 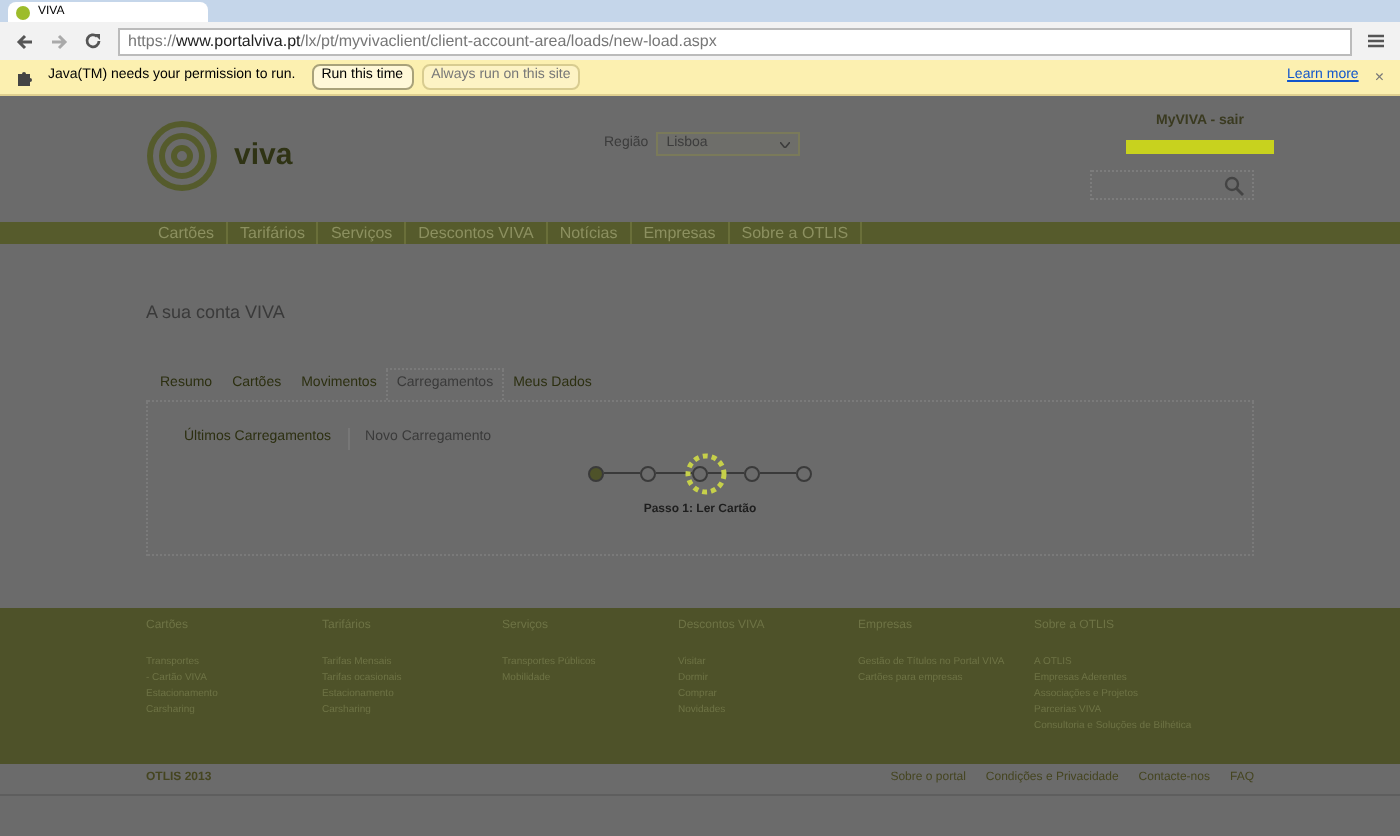 What do you see at coordinates (785, 144) in the screenshot?
I see `dropdown-caret-icon` at bounding box center [785, 144].